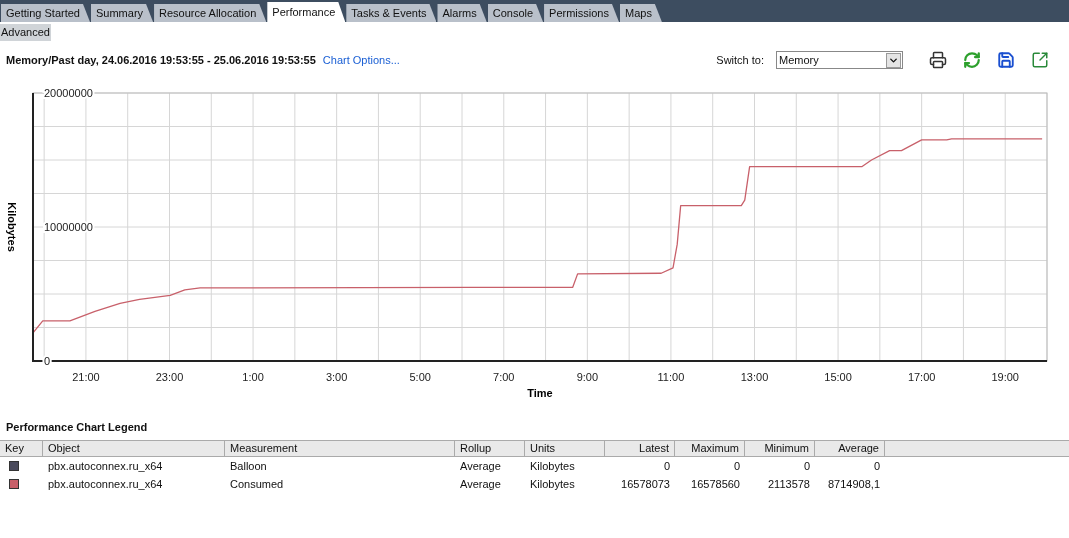  Describe the element at coordinates (248, 466) in the screenshot. I see `table-cell-text: Balloon` at that location.